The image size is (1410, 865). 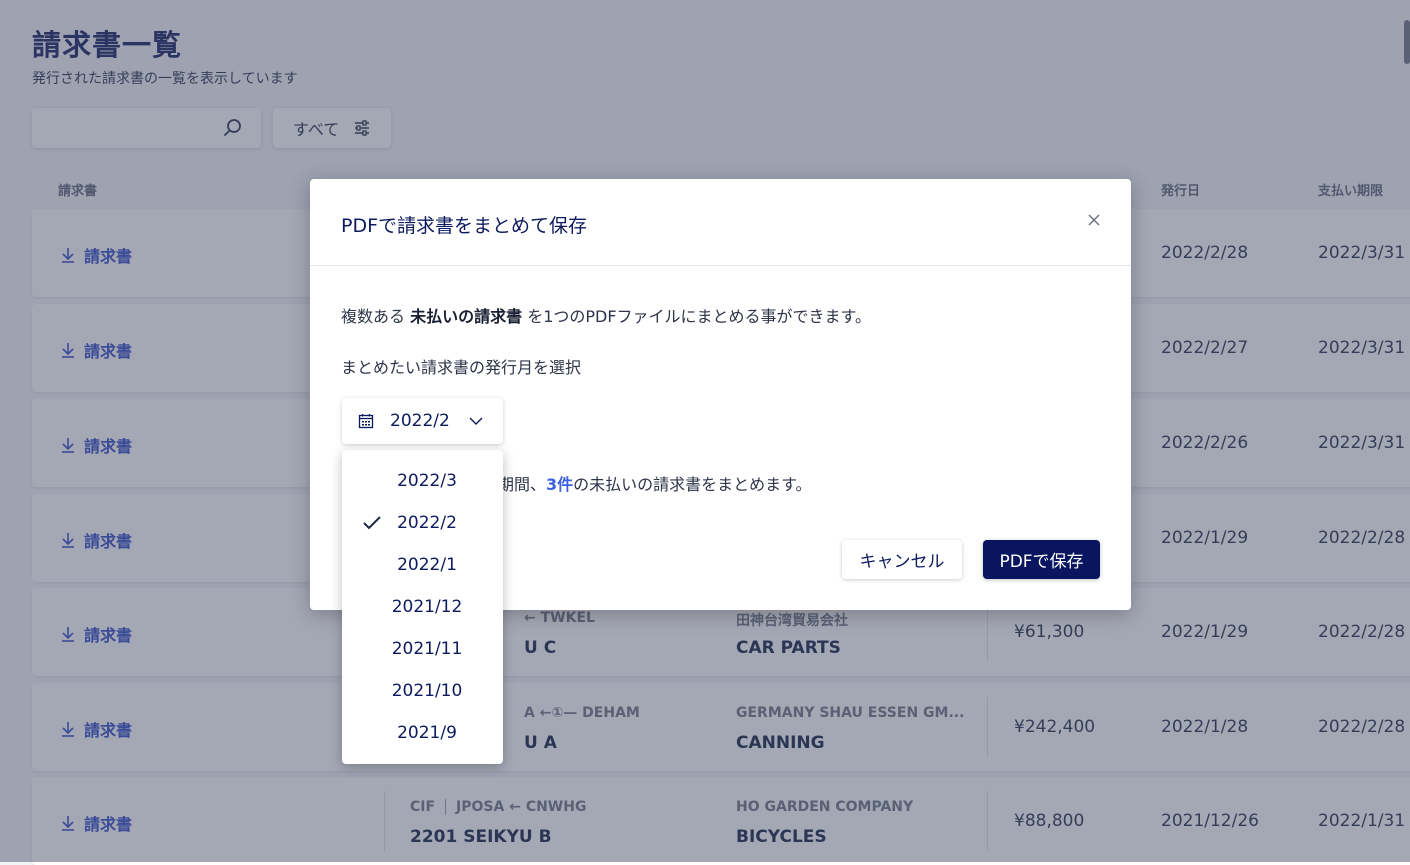 I want to click on month-option-label: 2022/2, so click(x=427, y=523).